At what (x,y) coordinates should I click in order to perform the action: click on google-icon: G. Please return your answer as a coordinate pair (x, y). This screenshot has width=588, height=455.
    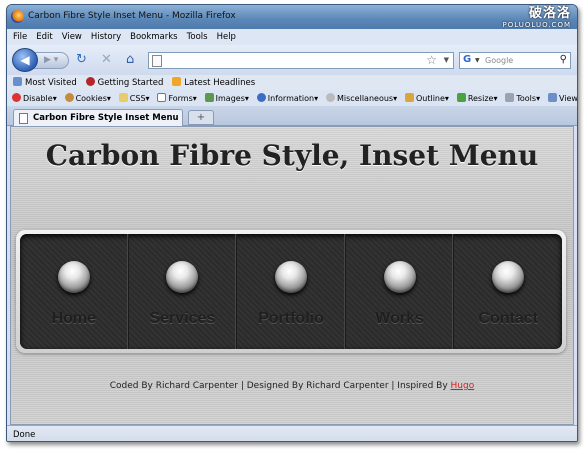
    Looking at the image, I should click on (467, 59).